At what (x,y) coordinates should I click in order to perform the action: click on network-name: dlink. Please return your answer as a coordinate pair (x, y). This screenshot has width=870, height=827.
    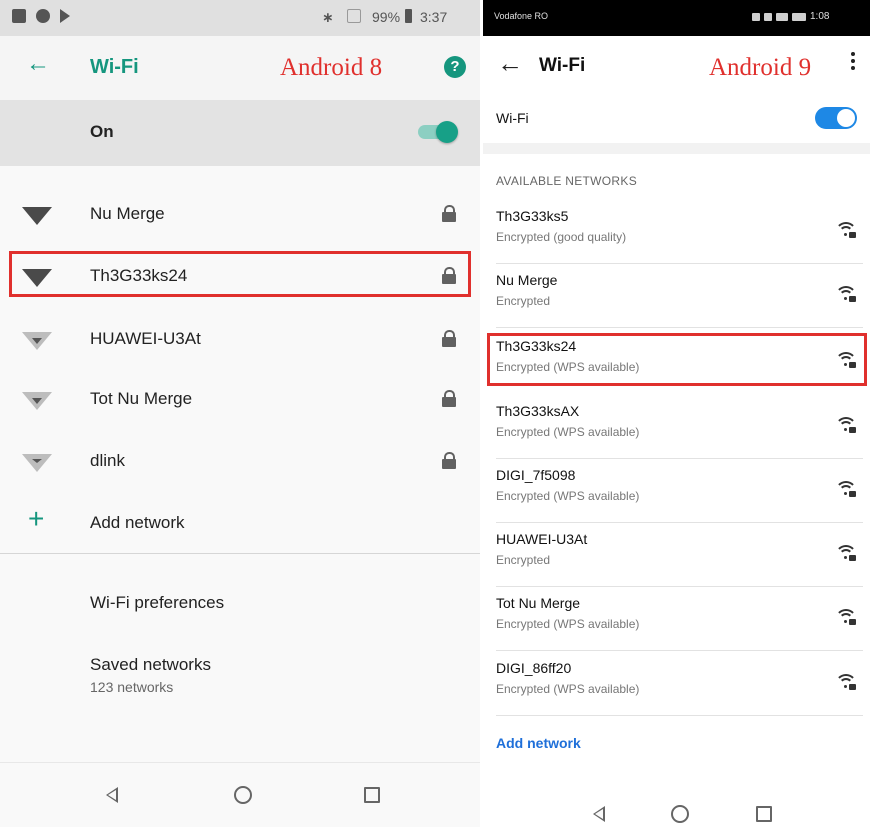
    Looking at the image, I should click on (107, 460).